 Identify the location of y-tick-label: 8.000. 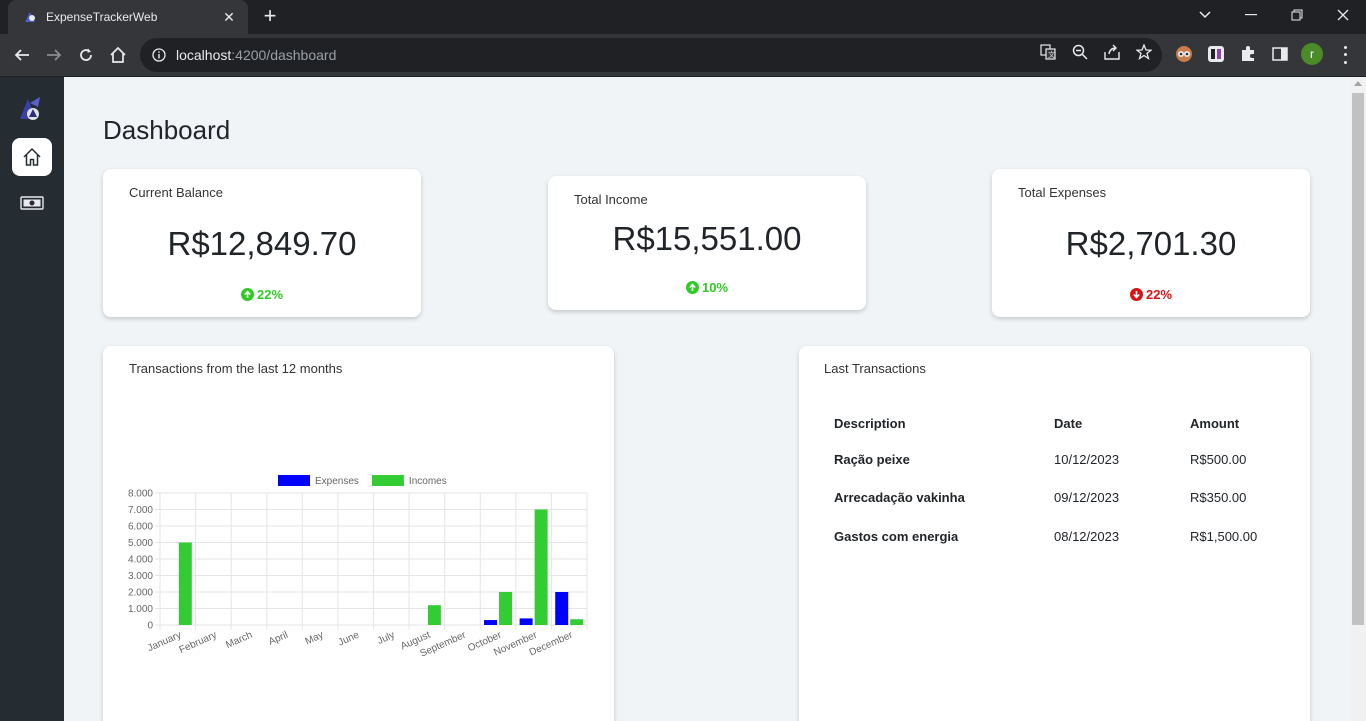
(140, 494).